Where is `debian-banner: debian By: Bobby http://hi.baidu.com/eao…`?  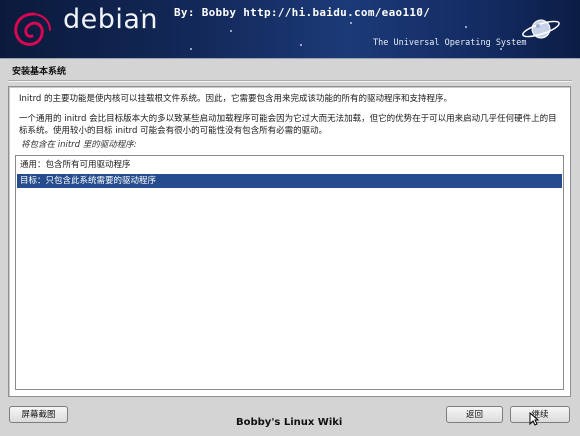
debian-banner: debian By: Bobby http://hi.baidu.com/eao… is located at coordinates (290, 29).